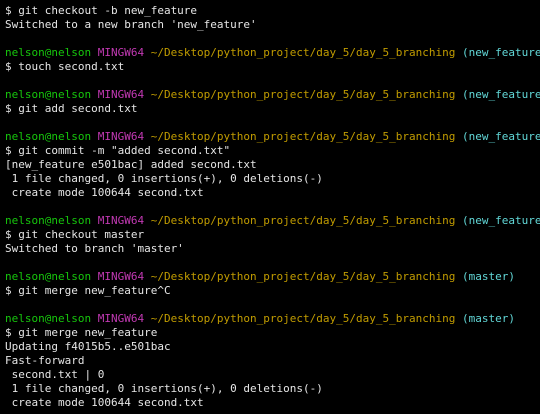 The width and height of the screenshot is (540, 414). What do you see at coordinates (55, 374) in the screenshot?
I see `output-line: second.txt | 0` at bounding box center [55, 374].